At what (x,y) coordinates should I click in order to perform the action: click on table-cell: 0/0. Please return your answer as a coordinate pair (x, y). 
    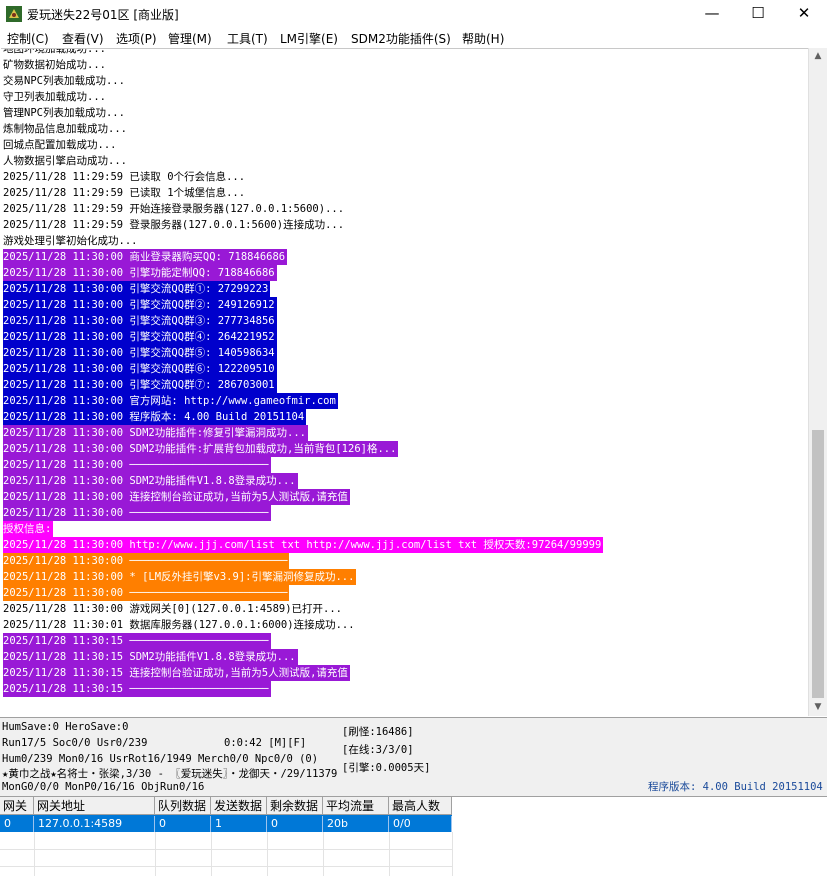
    Looking at the image, I should click on (420, 824).